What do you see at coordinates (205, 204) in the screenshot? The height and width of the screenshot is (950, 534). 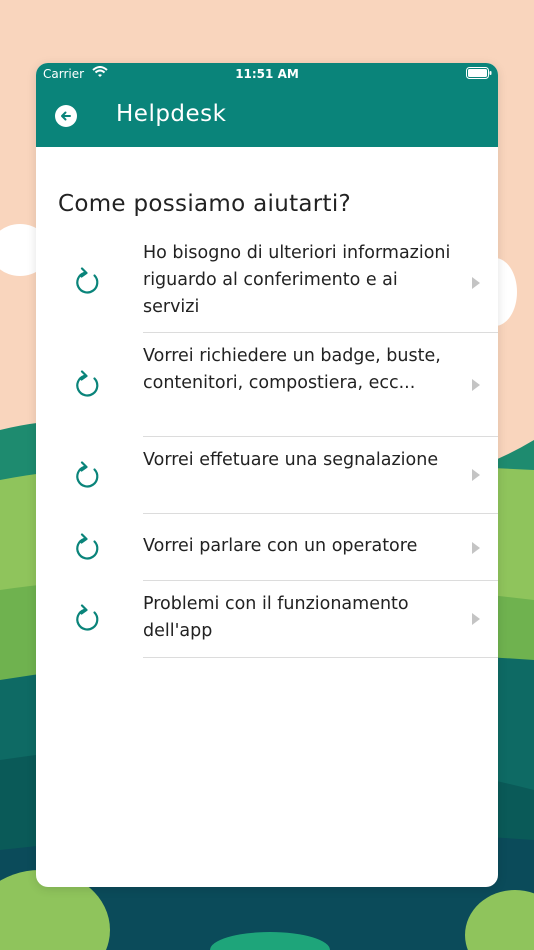 I see `section-heading: Come possiamo aiutarti?` at bounding box center [205, 204].